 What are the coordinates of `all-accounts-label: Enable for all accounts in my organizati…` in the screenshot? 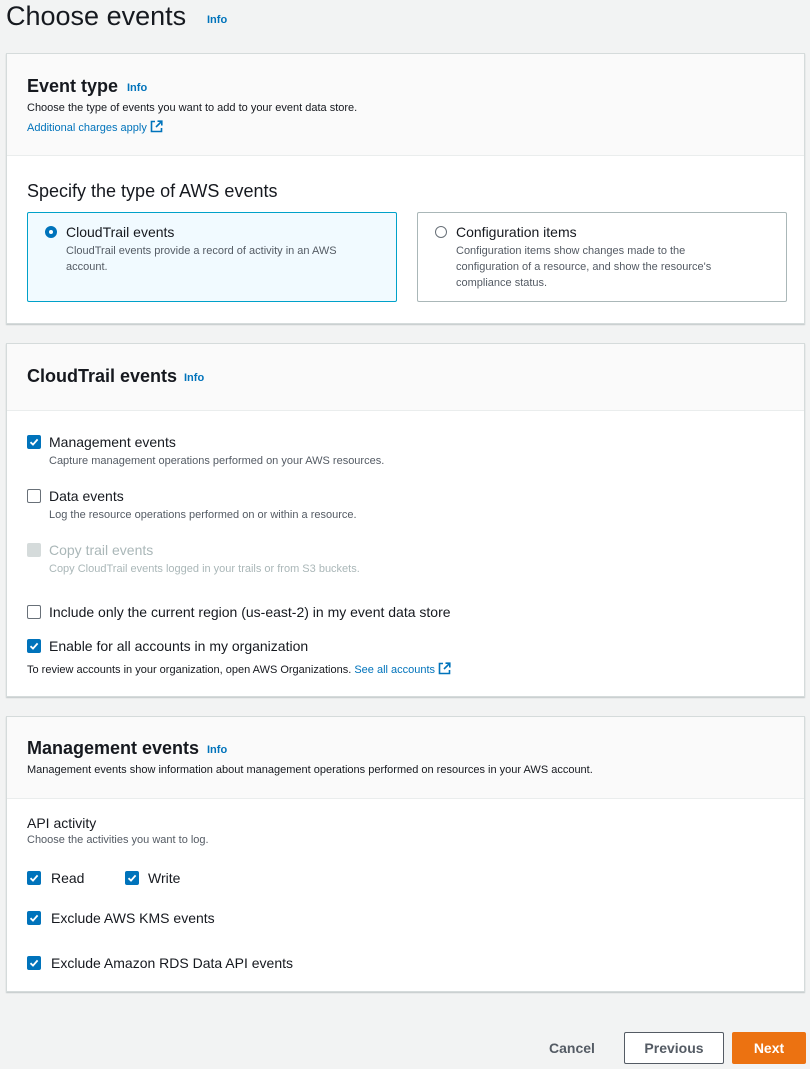 It's located at (179, 646).